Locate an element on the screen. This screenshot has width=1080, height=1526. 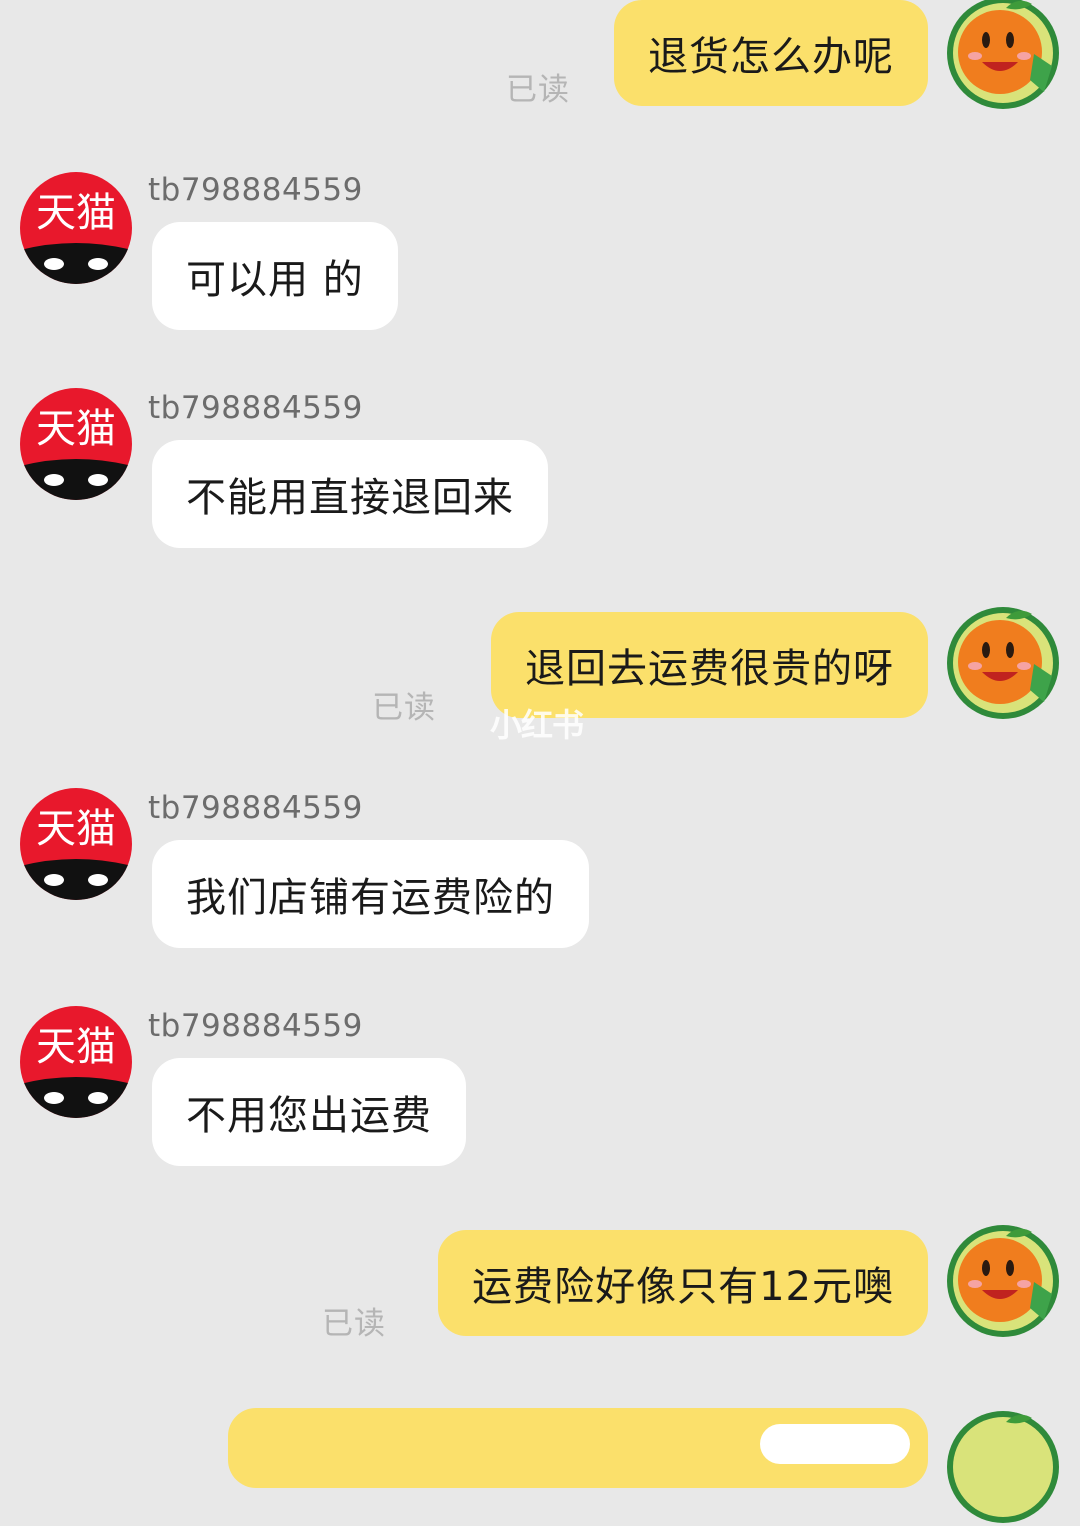
shop-message-bubble: 不用您出运费 is located at coordinates (309, 1112).